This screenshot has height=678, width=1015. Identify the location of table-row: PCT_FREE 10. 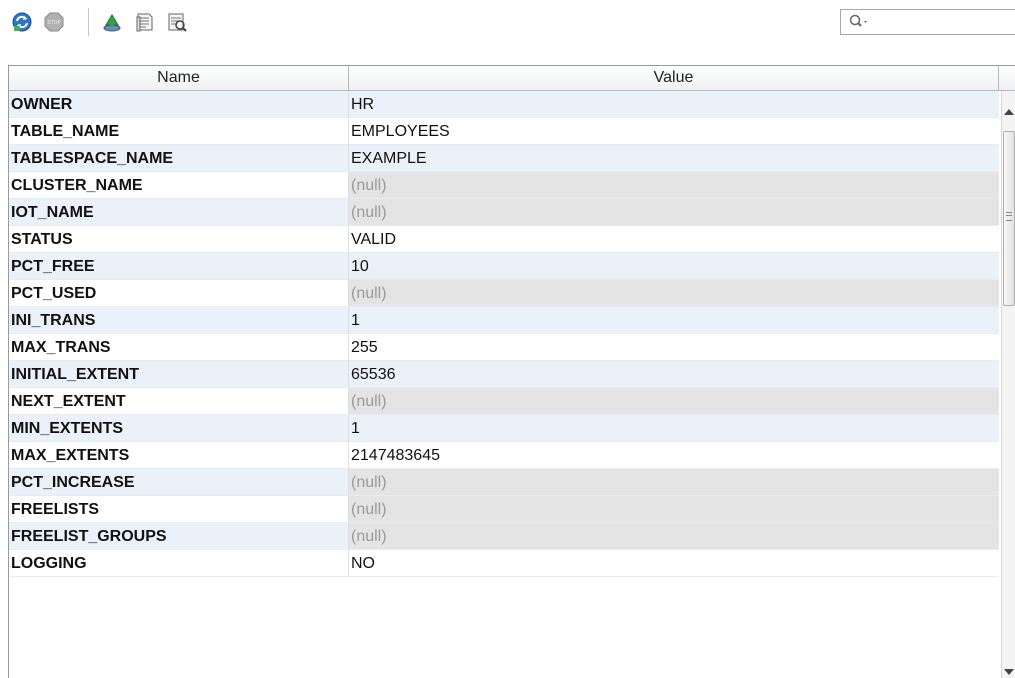
(504, 266).